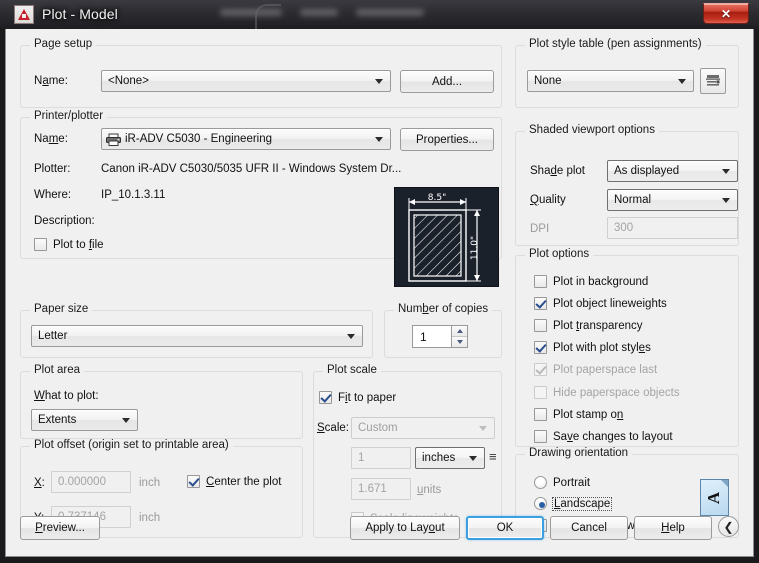 This screenshot has width=759, height=563. Describe the element at coordinates (607, 392) in the screenshot. I see `hide-paperspace-objects-checkbox: Hide paperspace objects` at that location.